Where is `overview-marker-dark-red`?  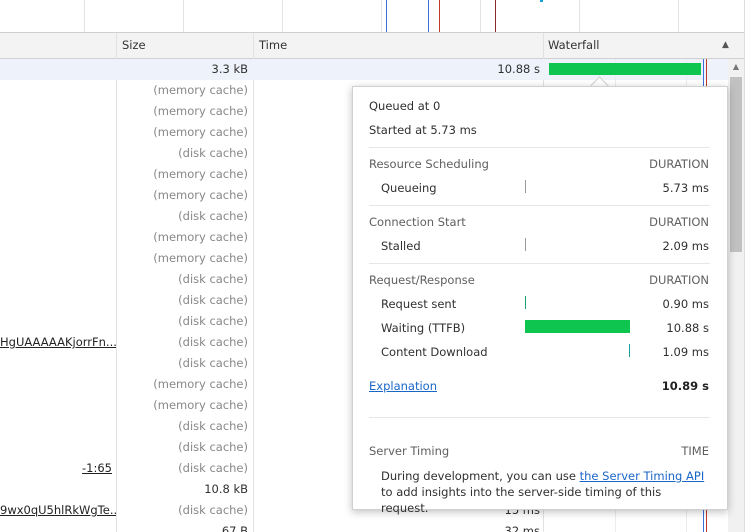 overview-marker-dark-red is located at coordinates (495, 16).